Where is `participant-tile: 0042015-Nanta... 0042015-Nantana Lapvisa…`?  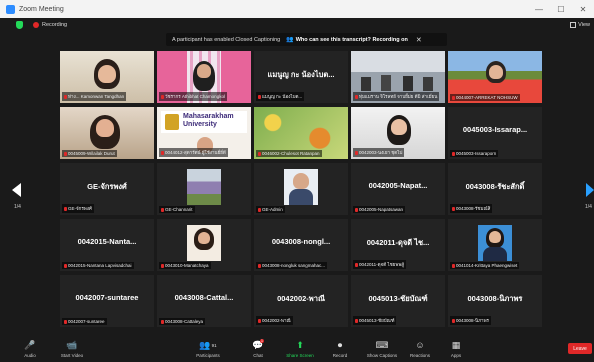 participant-tile: 0042015-Nanta... 0042015-Nantana Lapvisa… is located at coordinates (107, 245).